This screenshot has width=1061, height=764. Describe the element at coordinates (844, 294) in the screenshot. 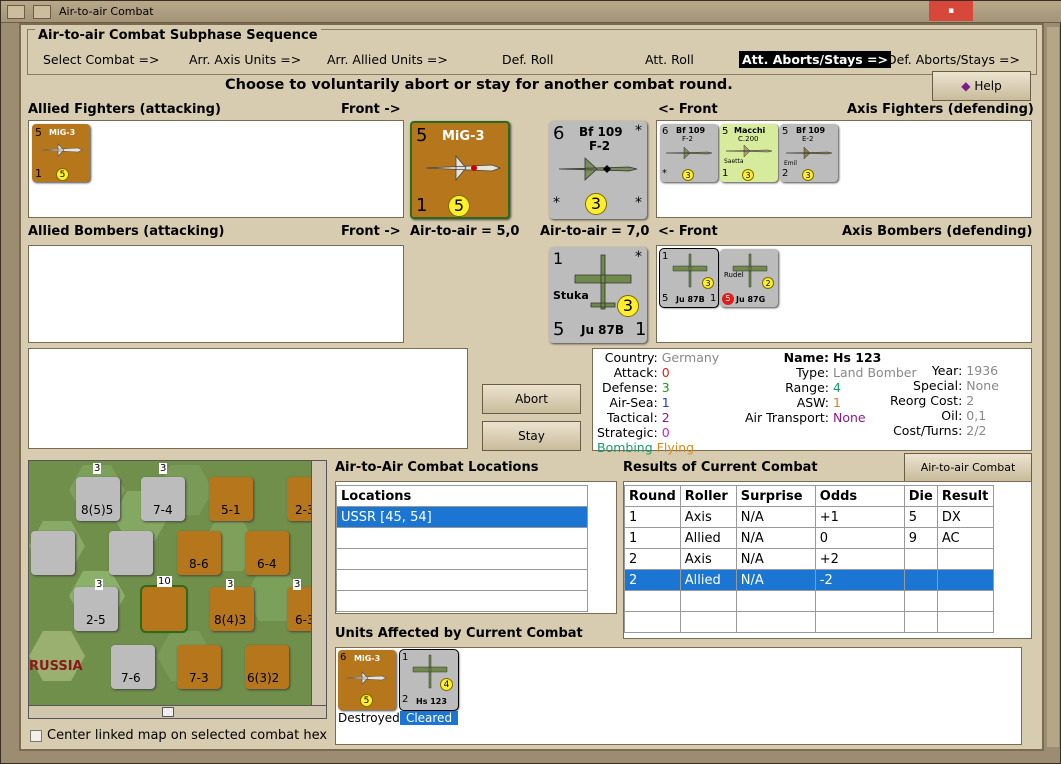

I see `axis-bombers-box: 1 3 5 Ju 87B 1 Rudel 2 5 Ju 87G` at that location.